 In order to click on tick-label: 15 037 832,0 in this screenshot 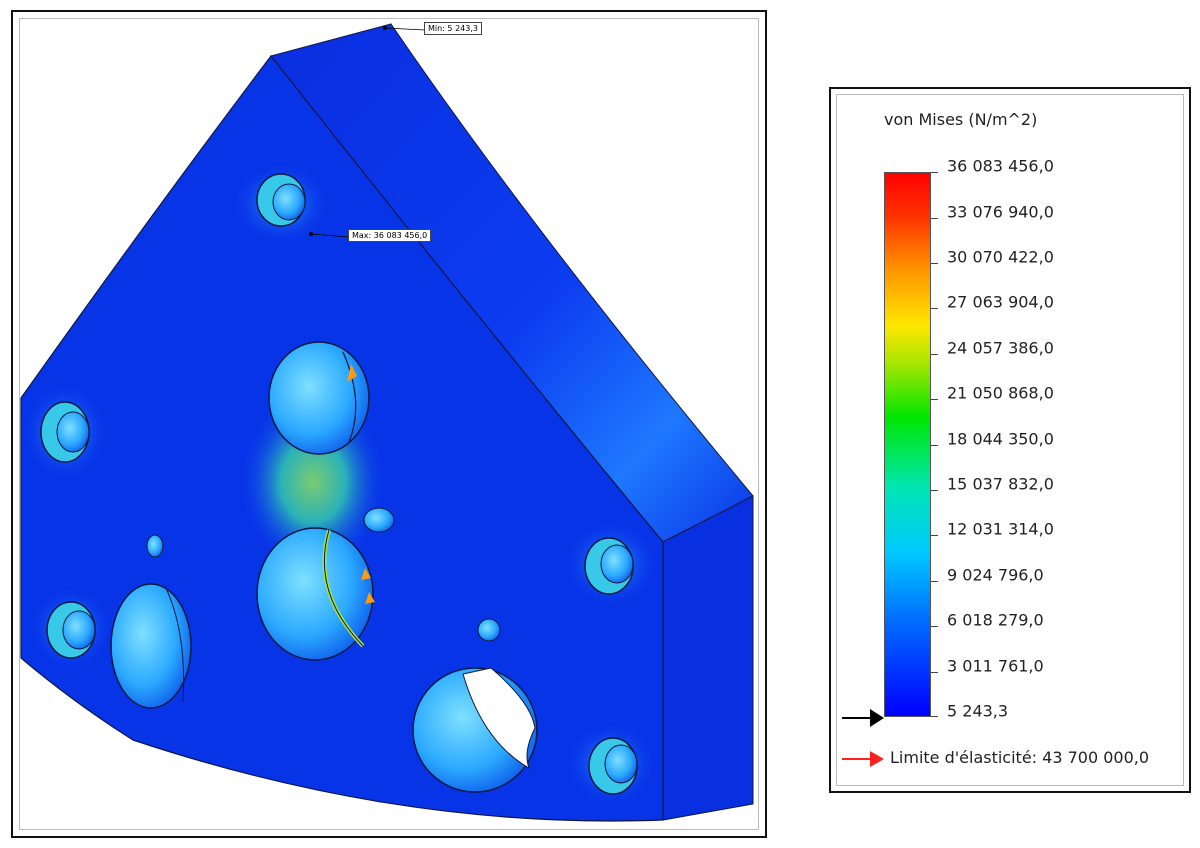, I will do `click(1000, 484)`.